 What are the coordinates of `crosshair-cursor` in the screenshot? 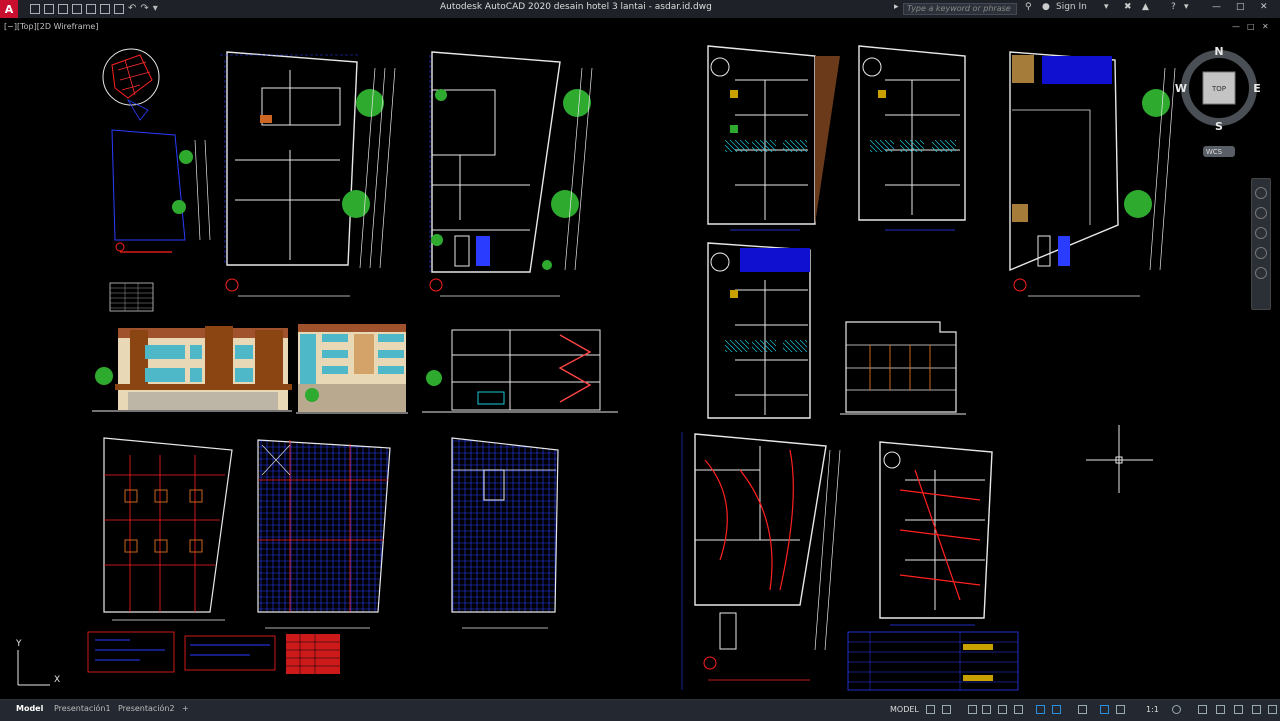 It's located at (1119, 459).